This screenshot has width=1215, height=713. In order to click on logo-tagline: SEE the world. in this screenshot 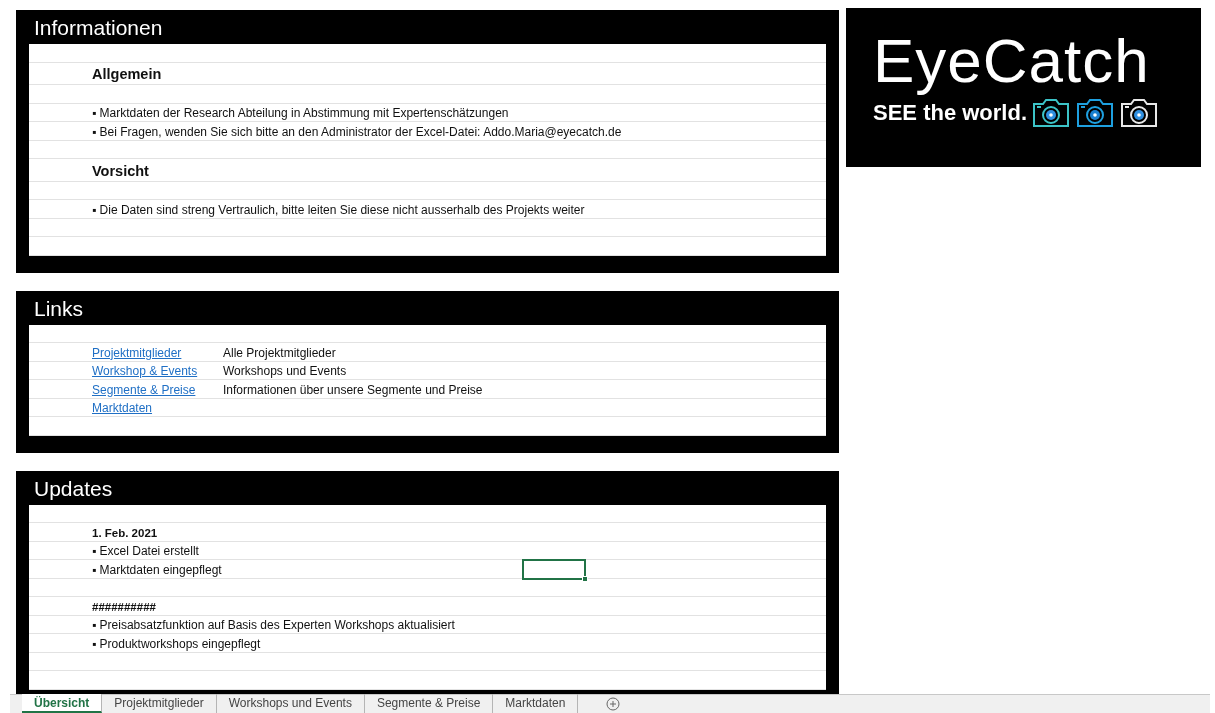, I will do `click(950, 113)`.